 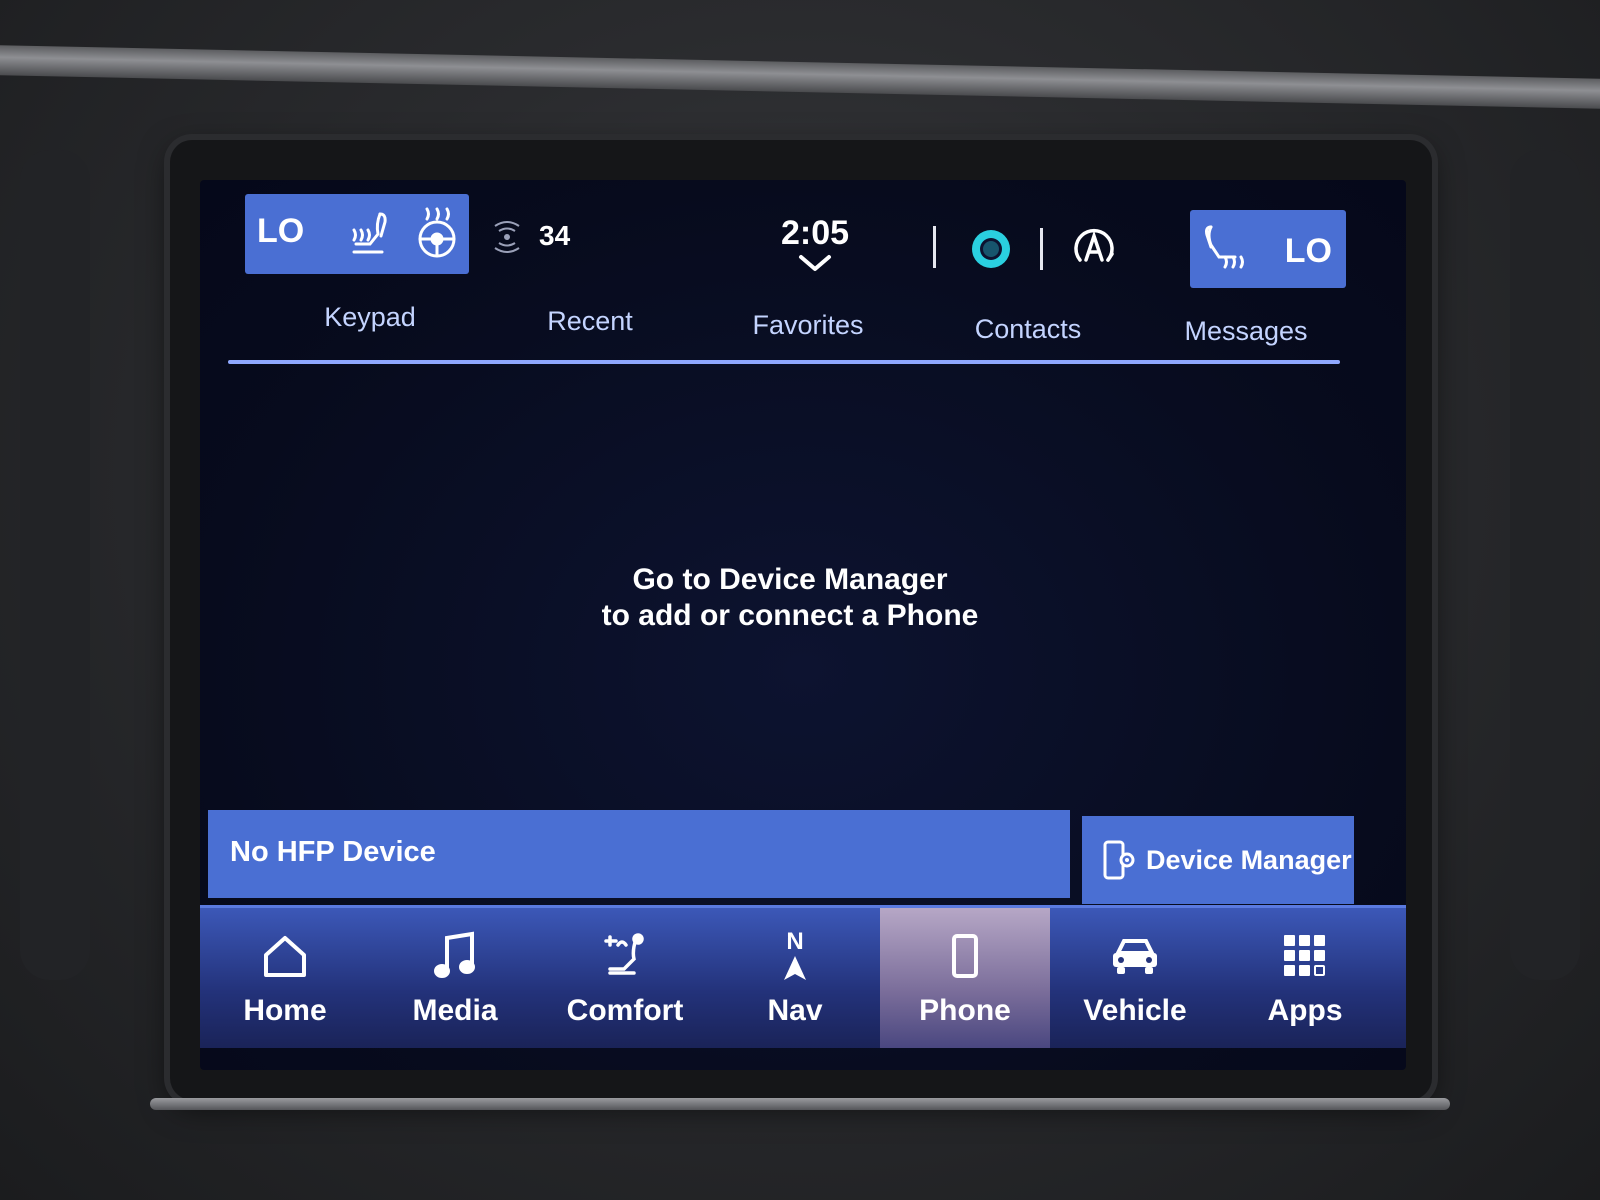 I want to click on device-manager-label: Device Manager, so click(x=1249, y=859).